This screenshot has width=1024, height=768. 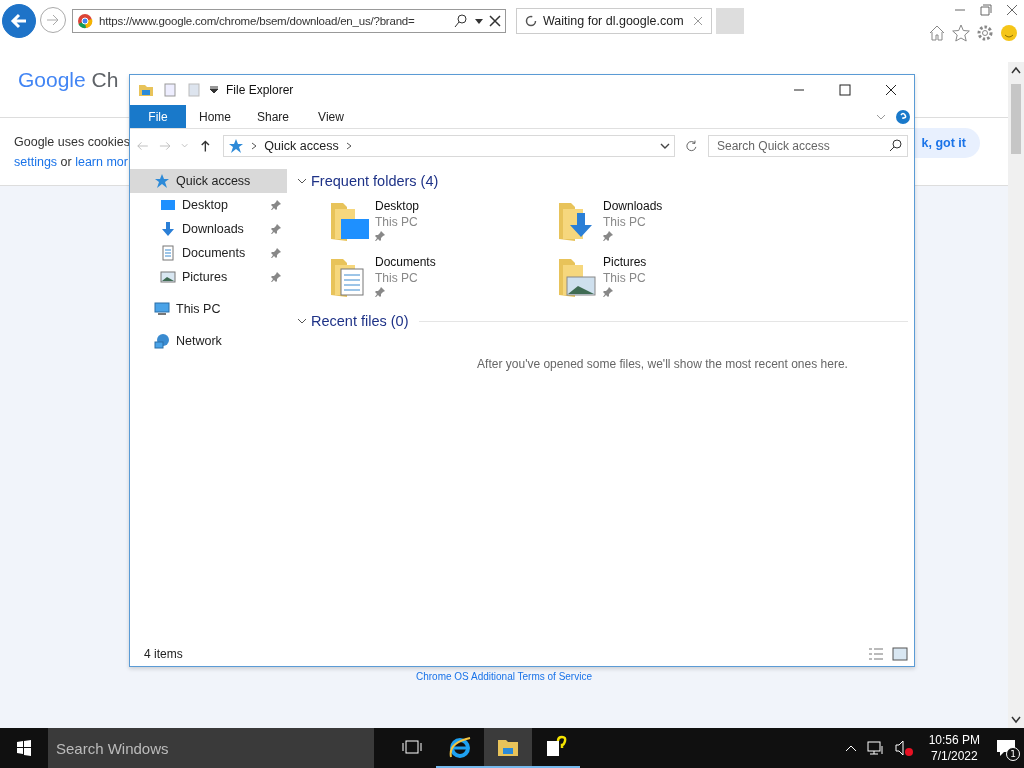 What do you see at coordinates (260, 90) in the screenshot?
I see `window-title: File Explorer` at bounding box center [260, 90].